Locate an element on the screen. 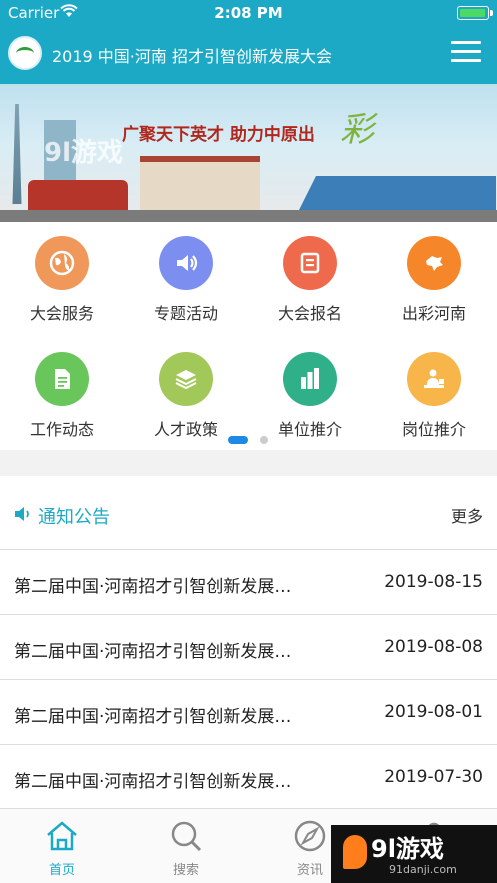  grid-item-job-promotion: 岗位推介 is located at coordinates (434, 396).